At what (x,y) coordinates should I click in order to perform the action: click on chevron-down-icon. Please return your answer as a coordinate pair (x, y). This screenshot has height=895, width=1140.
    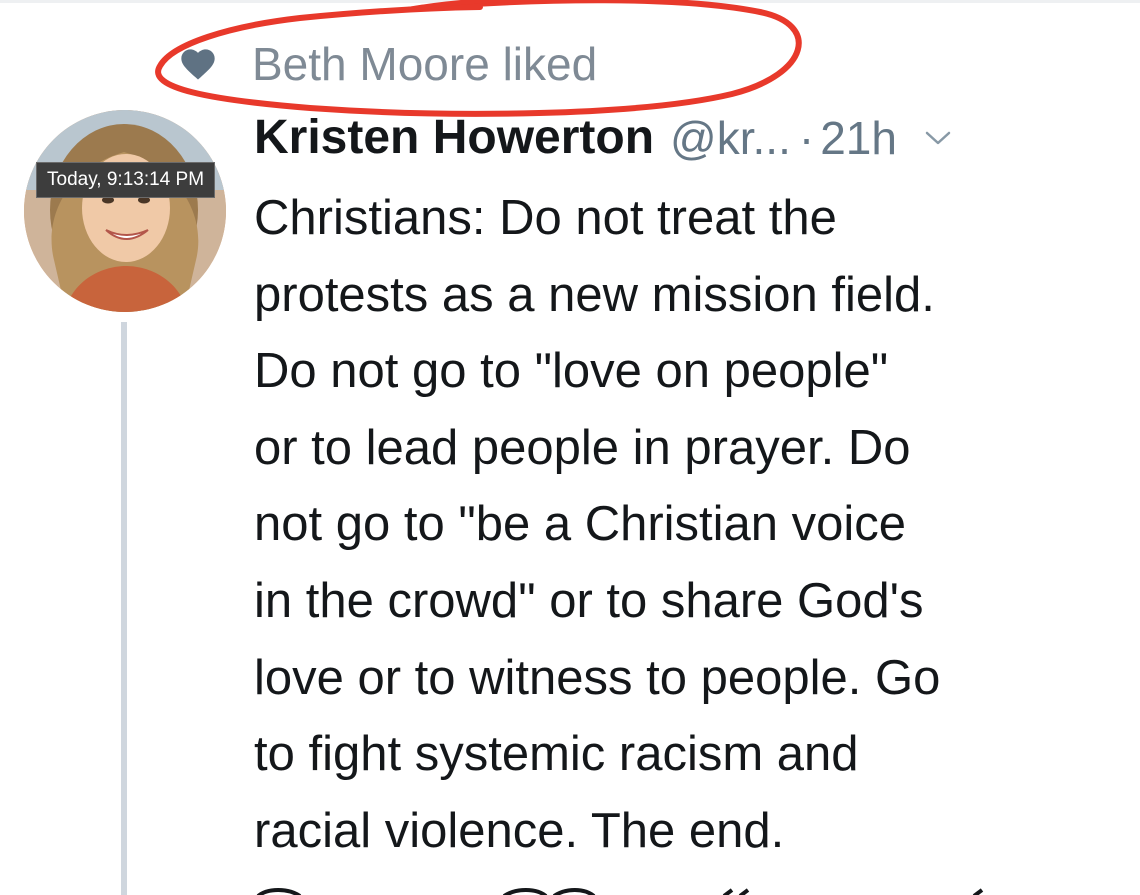
    Looking at the image, I should click on (938, 138).